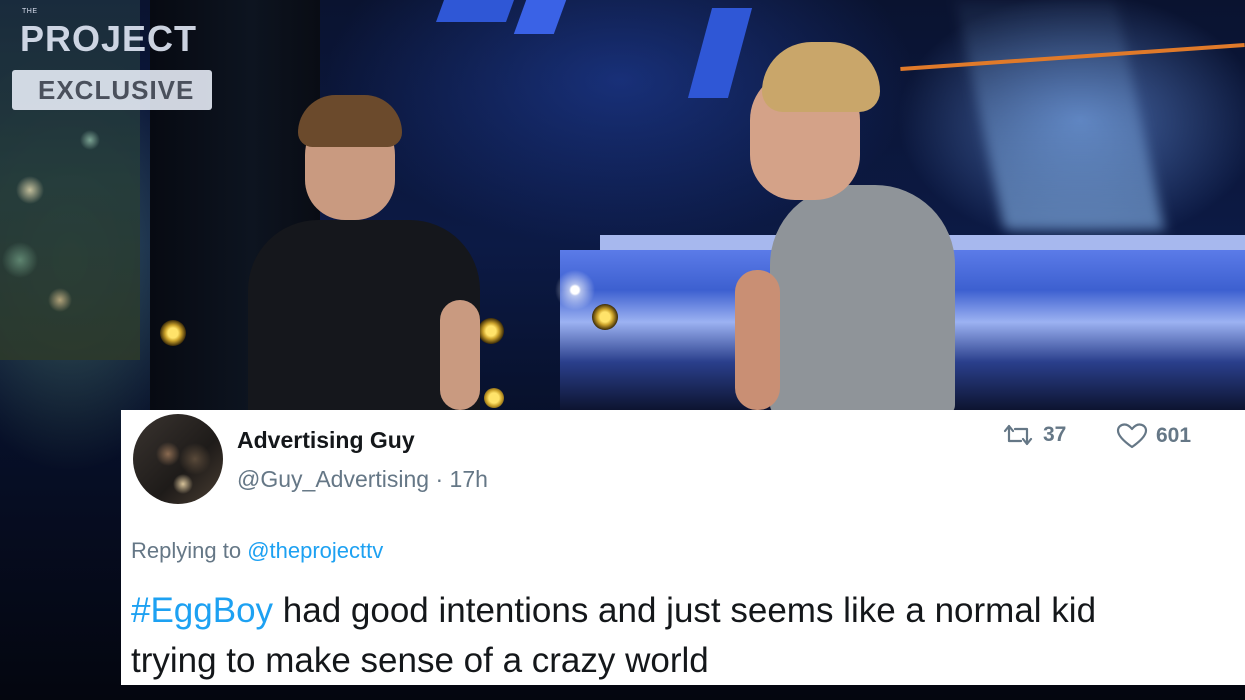 The image size is (1245, 700). I want to click on host-arm, so click(757, 340).